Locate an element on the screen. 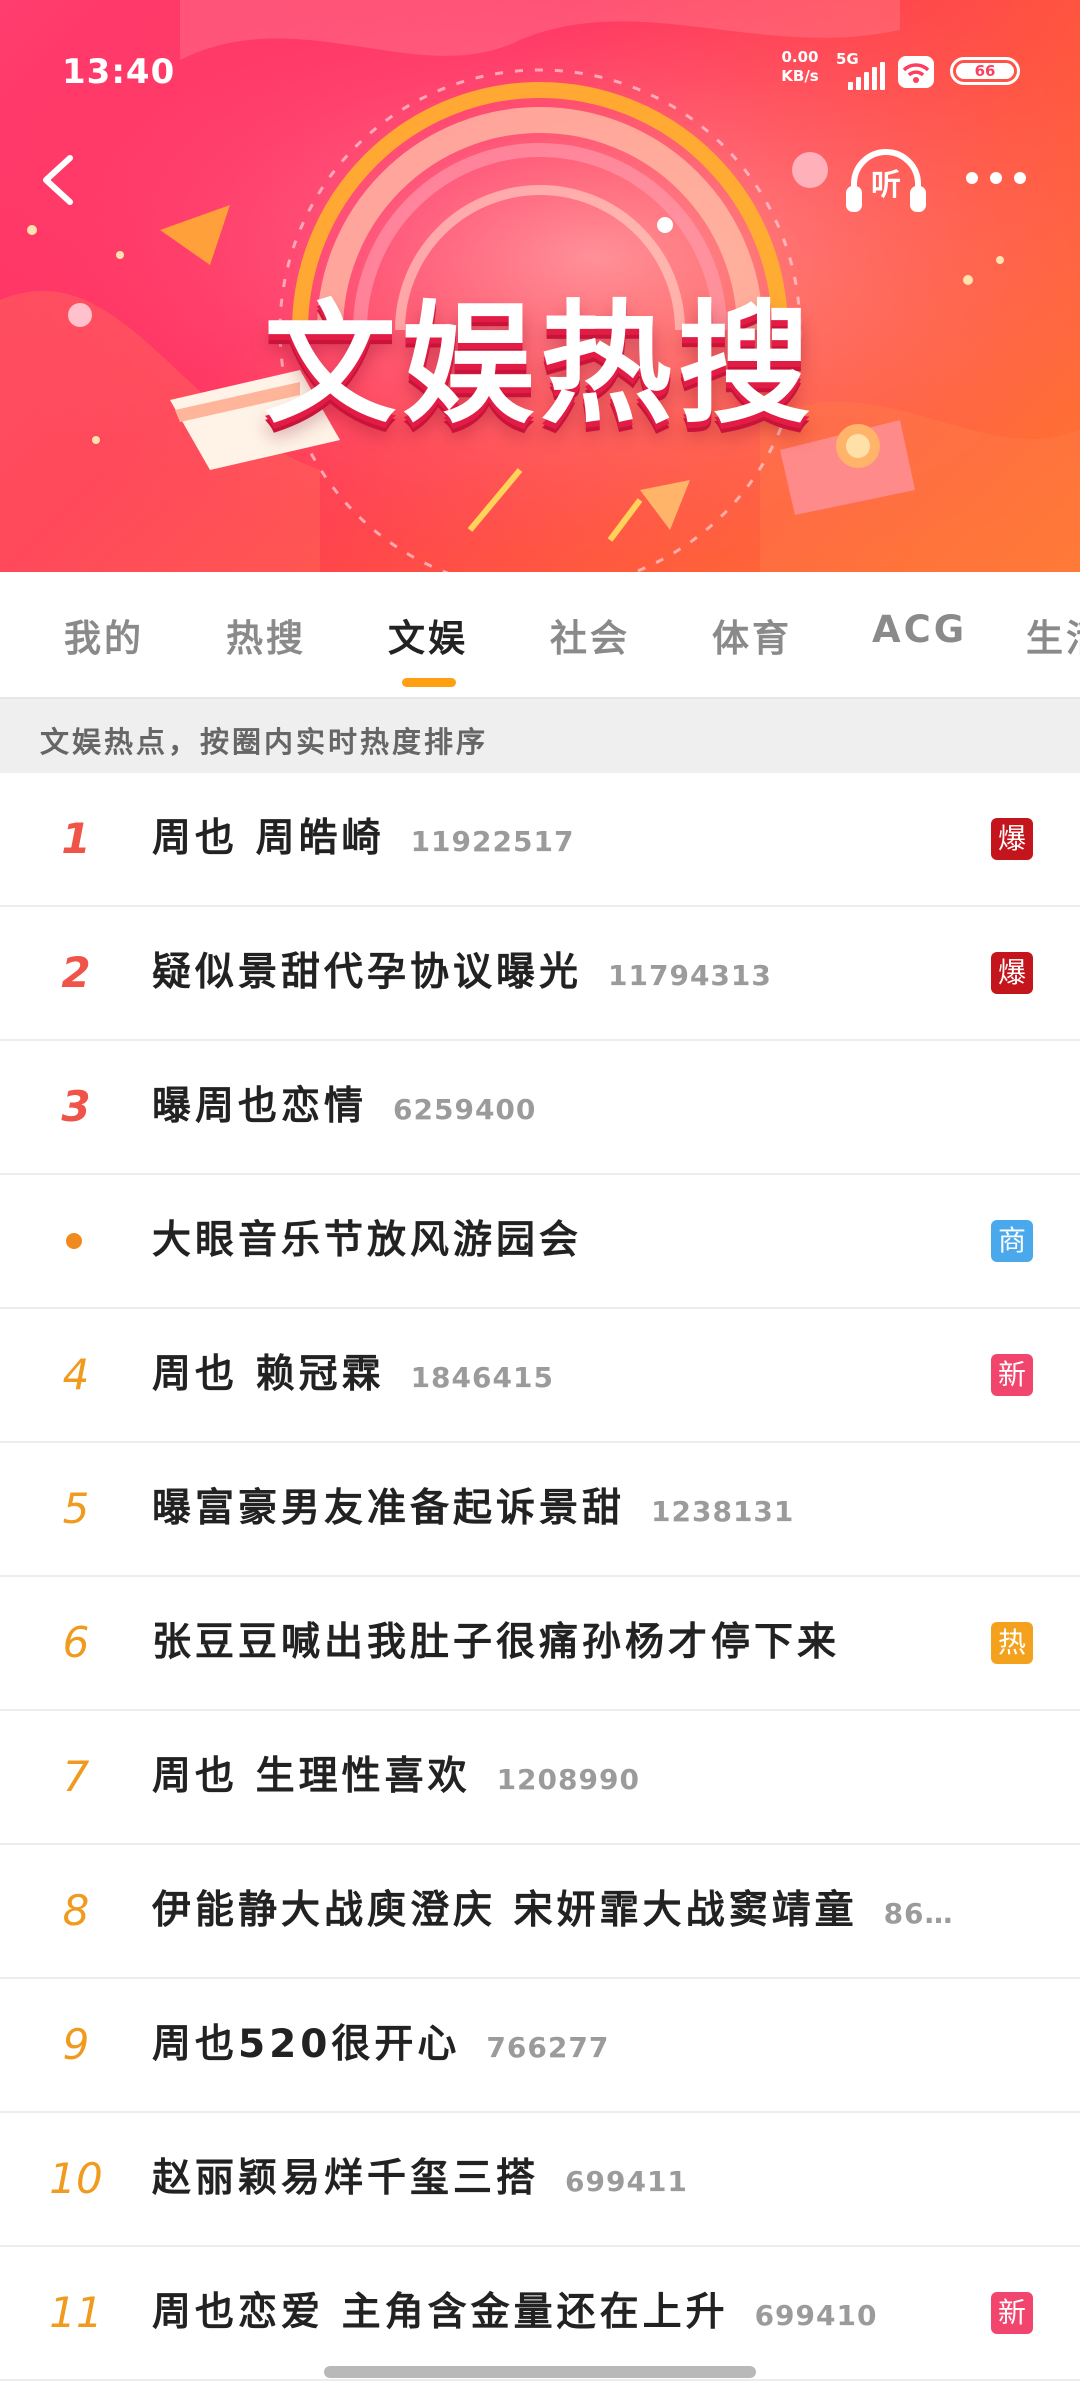 The image size is (1080, 2400). tab-society: 社会 is located at coordinates (590, 638).